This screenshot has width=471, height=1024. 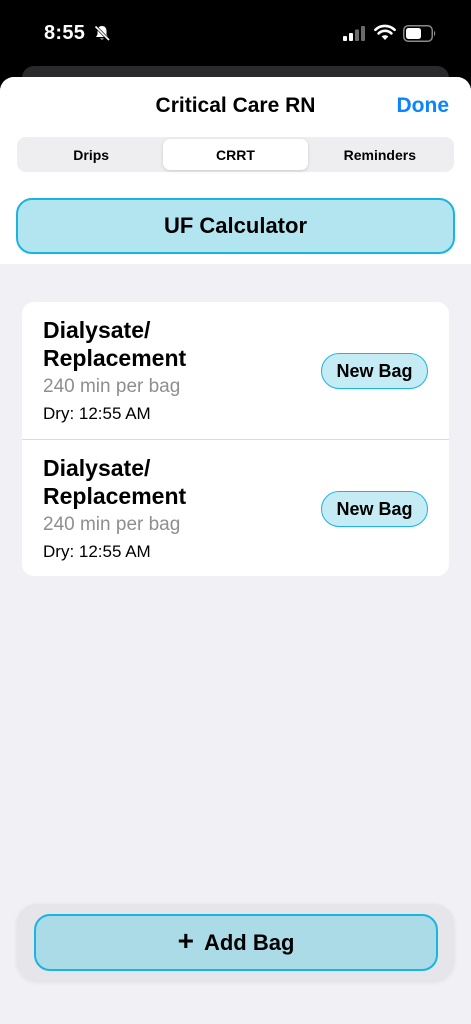 I want to click on status-time: 8:55, so click(x=65, y=33).